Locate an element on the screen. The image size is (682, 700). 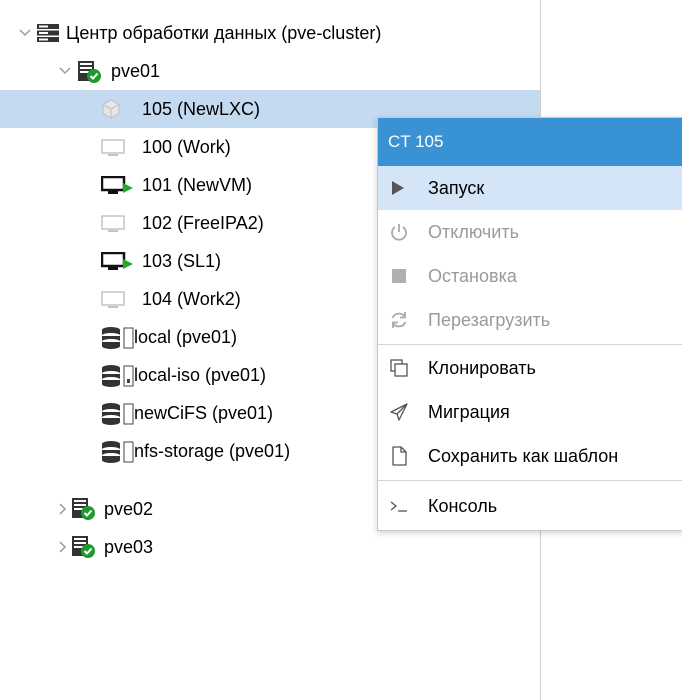
file-icon is located at coordinates (399, 456).